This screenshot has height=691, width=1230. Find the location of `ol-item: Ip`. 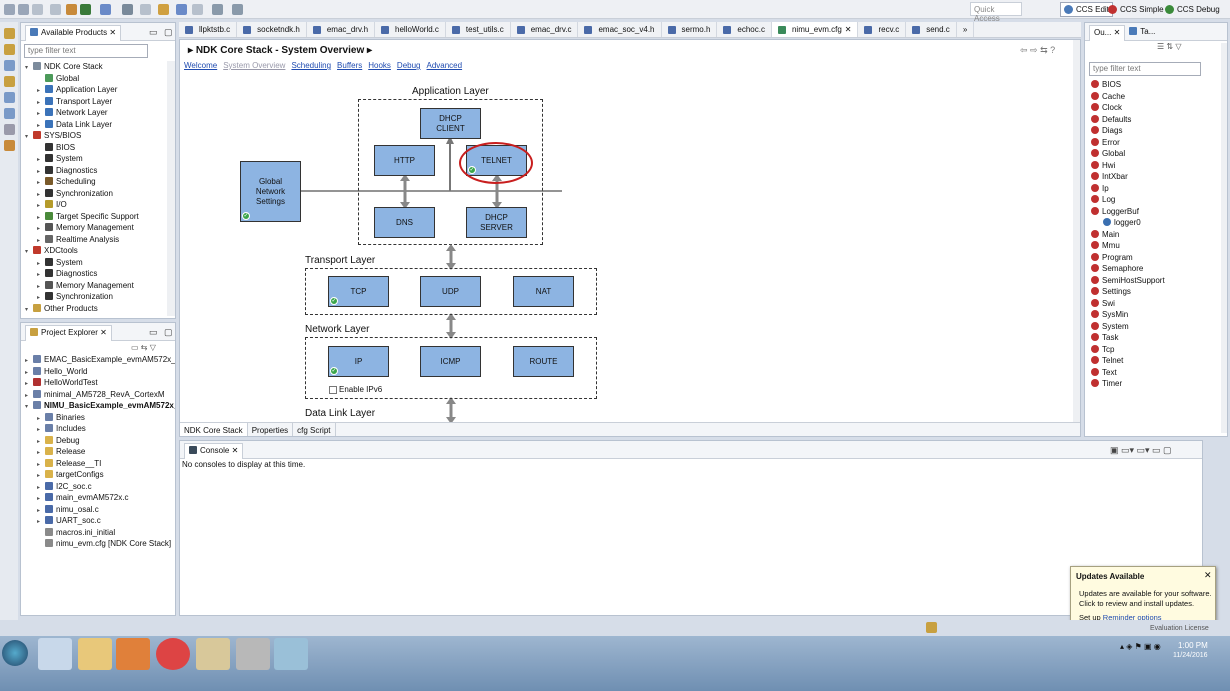

ol-item: Ip is located at coordinates (1156, 189).